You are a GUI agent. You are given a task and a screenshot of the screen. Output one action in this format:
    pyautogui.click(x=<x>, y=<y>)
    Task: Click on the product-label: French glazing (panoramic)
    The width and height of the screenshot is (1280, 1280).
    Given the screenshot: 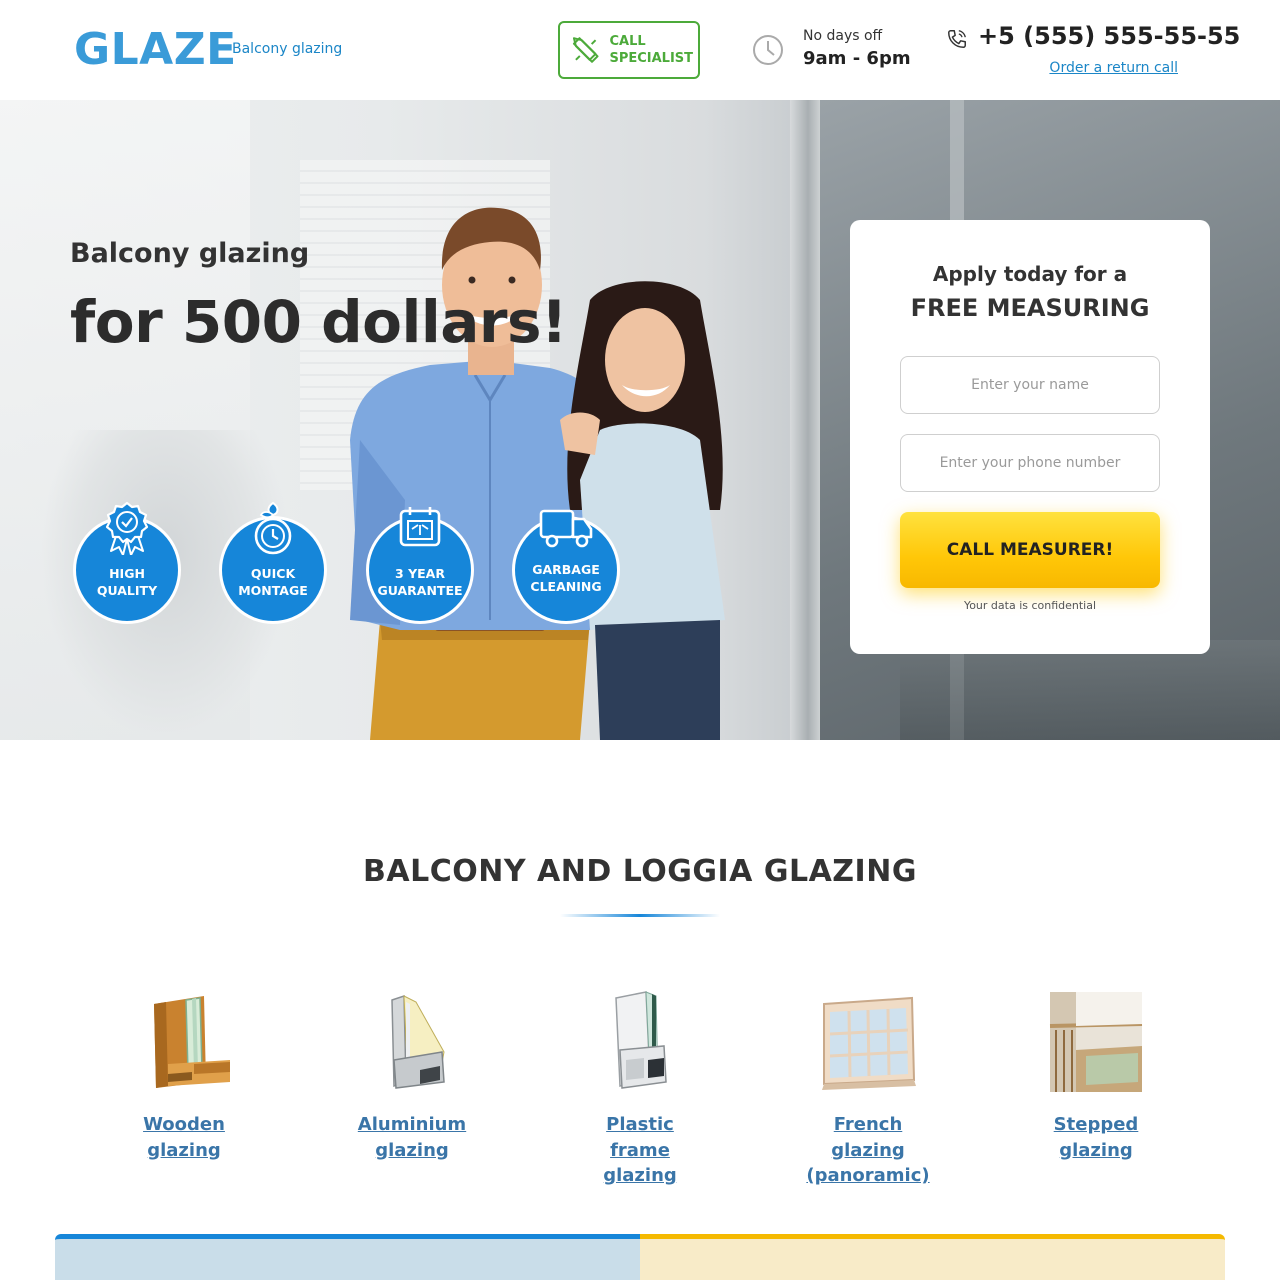 What is the action you would take?
    pyautogui.click(x=868, y=1150)
    